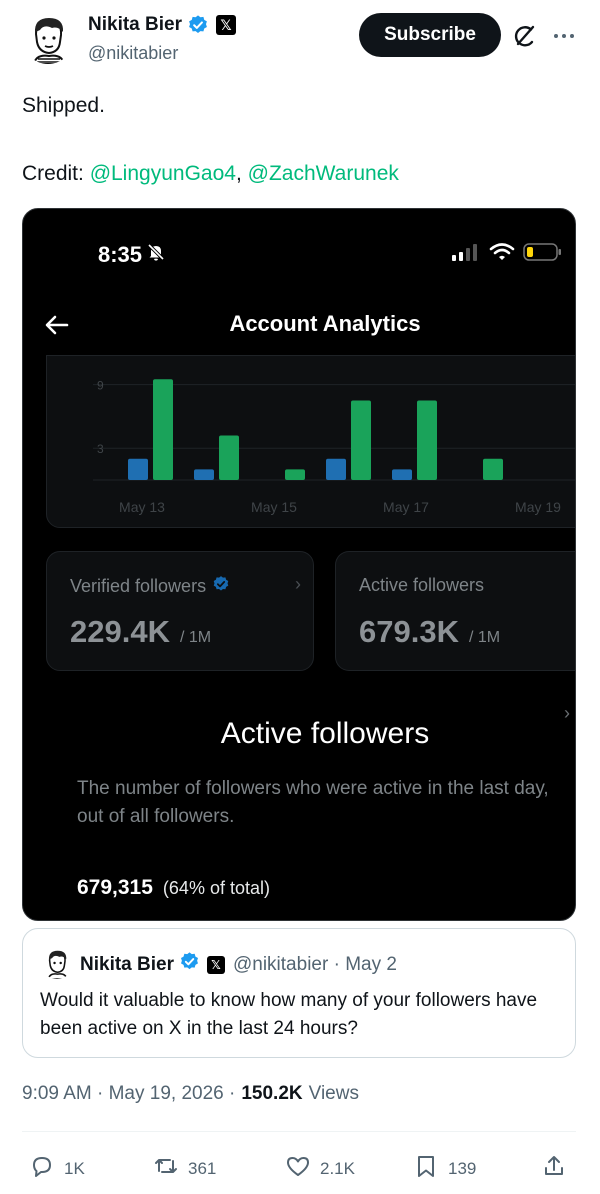 This screenshot has height=1194, width=600. I want to click on detail-stat-row: 679,315 (64% of total), so click(173, 888).